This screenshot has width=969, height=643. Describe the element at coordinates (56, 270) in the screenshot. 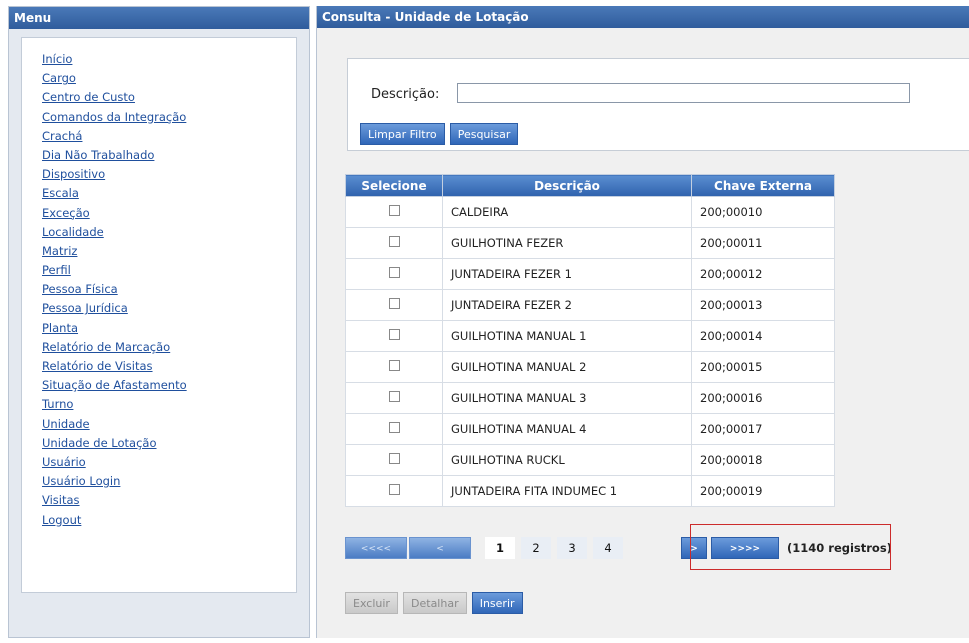

I see `sidebar-item-link: Perfil` at that location.